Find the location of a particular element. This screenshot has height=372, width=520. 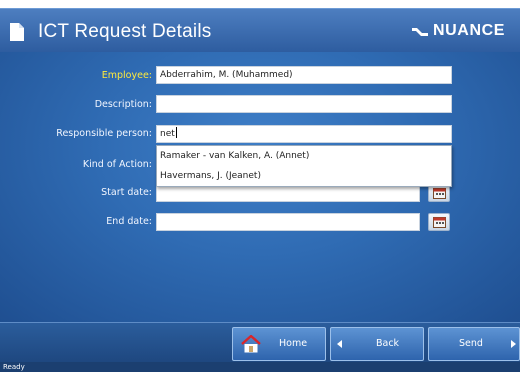

autocomplete-item: Havermans, J. (Jeanet) is located at coordinates (304, 176).